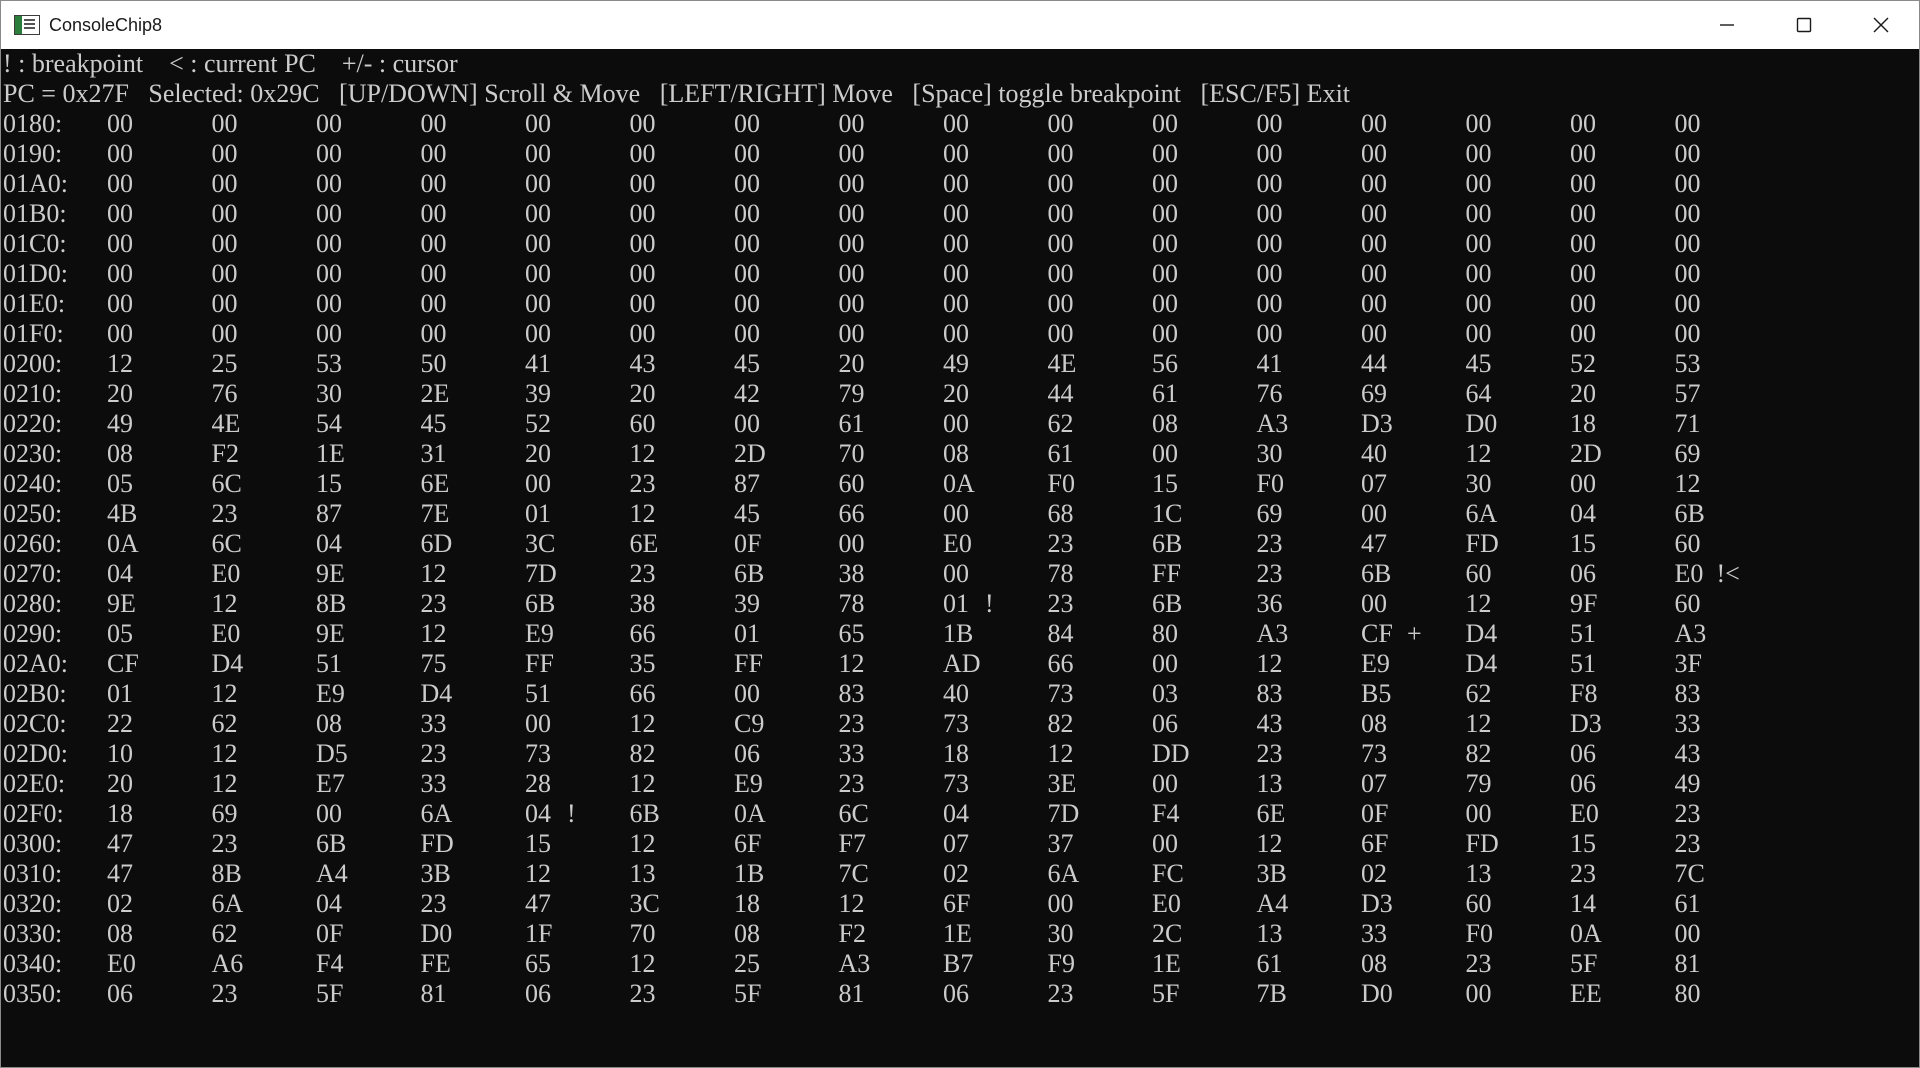 The height and width of the screenshot is (1068, 1920). I want to click on byte-cell: F0, so click(1270, 484).